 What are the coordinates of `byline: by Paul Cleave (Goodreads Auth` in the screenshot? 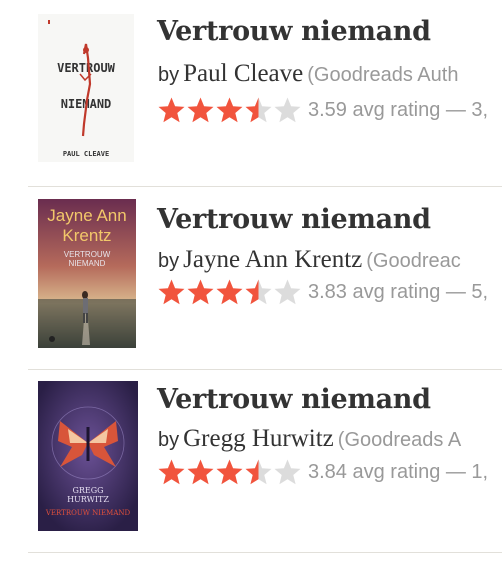 It's located at (308, 74).